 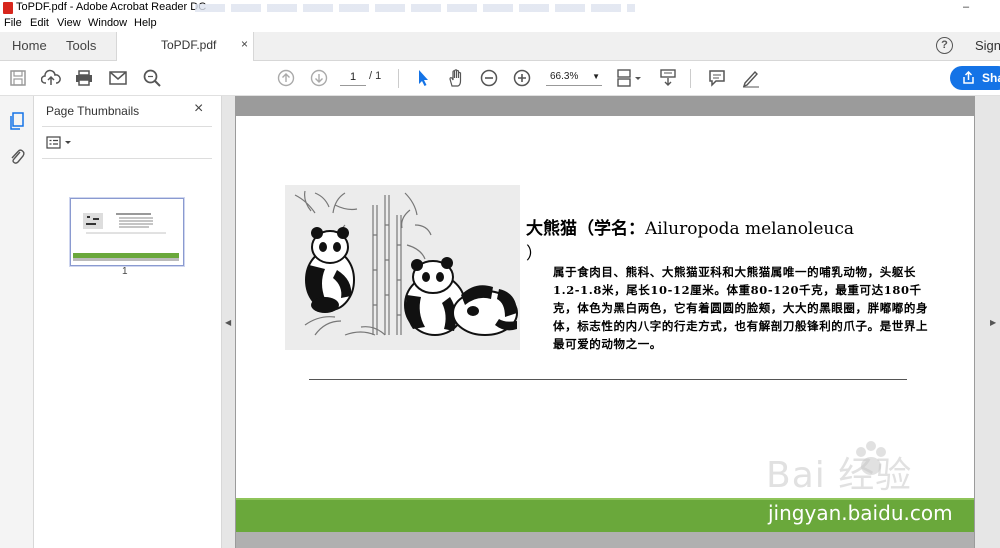 What do you see at coordinates (353, 77) in the screenshot?
I see `page-number-input: 1` at bounding box center [353, 77].